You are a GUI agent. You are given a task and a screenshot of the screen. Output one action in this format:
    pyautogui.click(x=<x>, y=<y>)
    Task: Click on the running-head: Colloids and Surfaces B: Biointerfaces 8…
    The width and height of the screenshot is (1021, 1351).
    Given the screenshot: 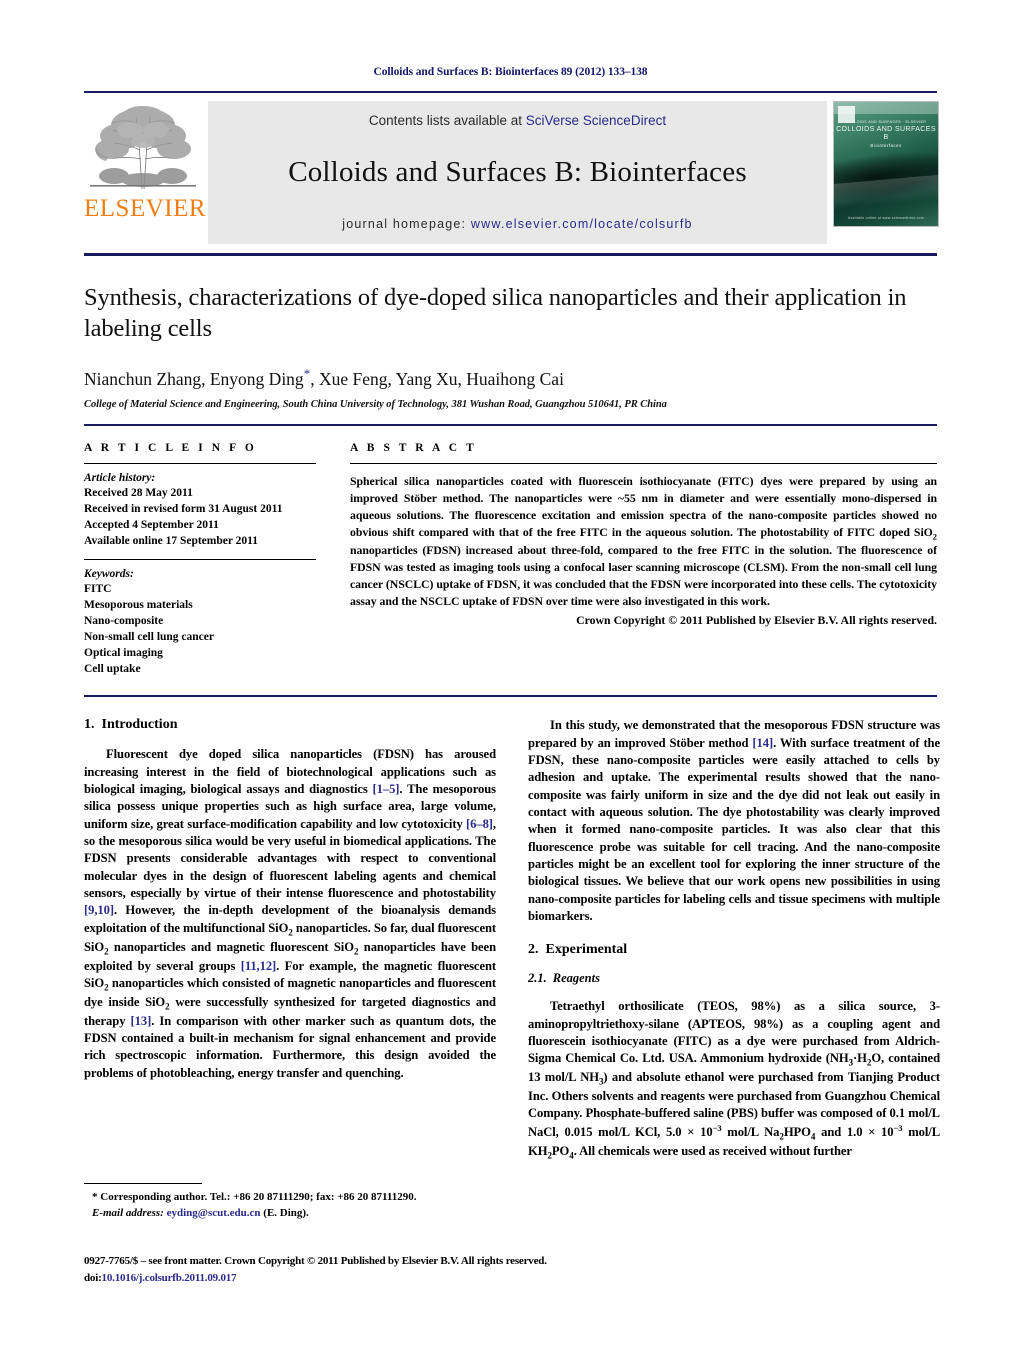 What is the action you would take?
    pyautogui.click(x=510, y=72)
    